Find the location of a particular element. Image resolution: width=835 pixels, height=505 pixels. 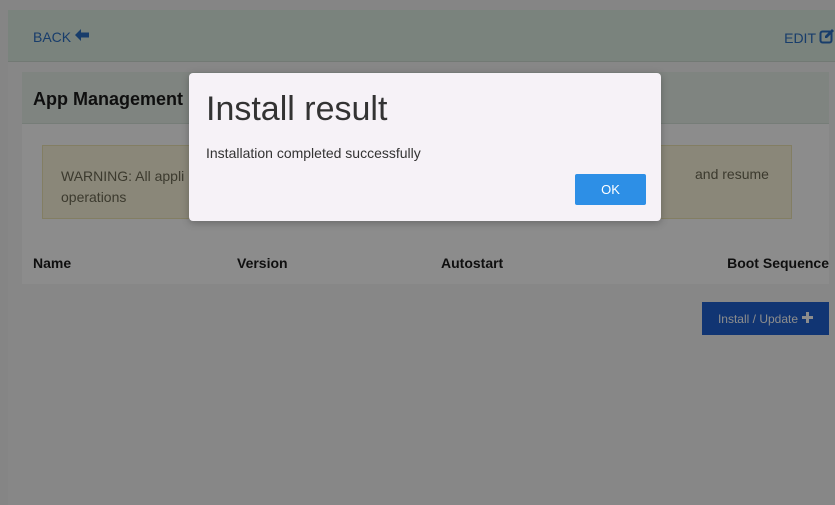

dialog-title: Install result is located at coordinates (297, 109).